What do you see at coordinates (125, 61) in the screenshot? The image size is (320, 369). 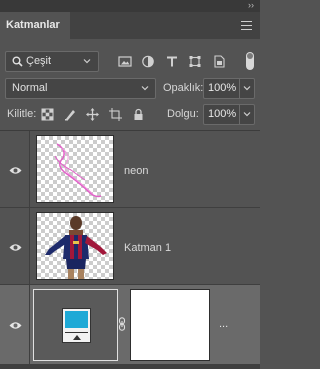 I see `pixel-layer-filter-icon` at bounding box center [125, 61].